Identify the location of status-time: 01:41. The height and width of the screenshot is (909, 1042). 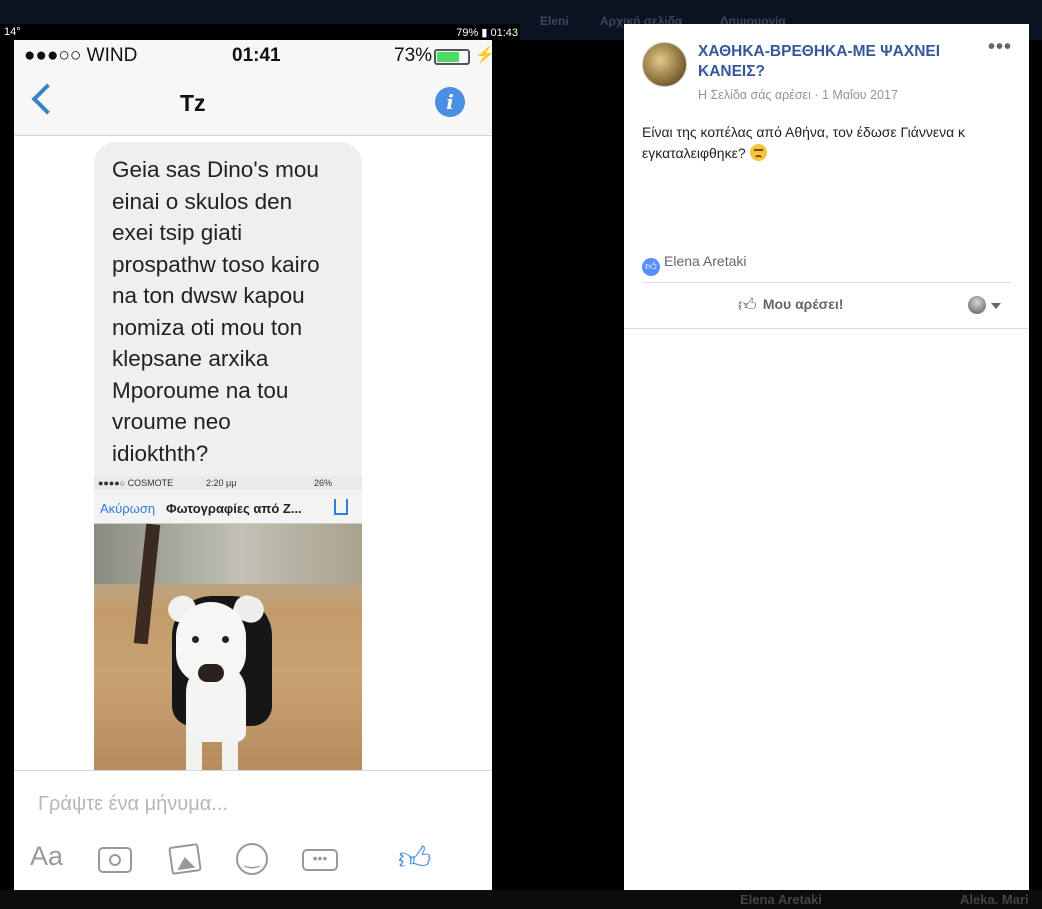
(256, 55).